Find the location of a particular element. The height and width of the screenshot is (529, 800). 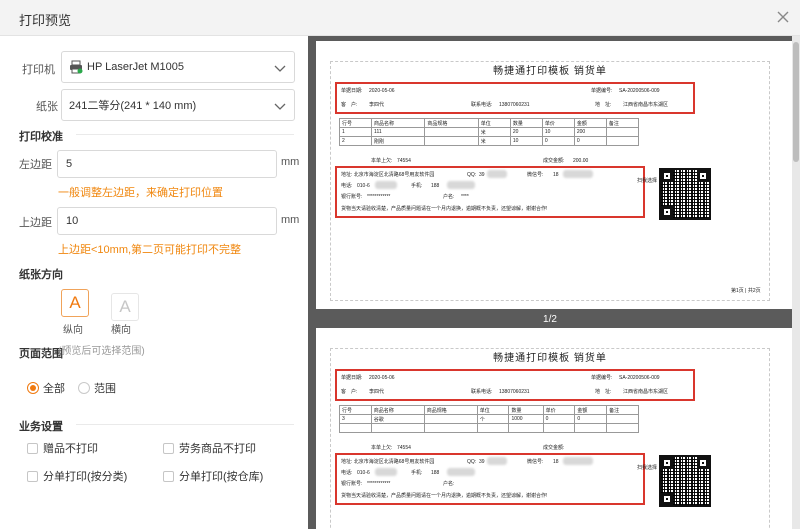

page-indicator: 1/2 is located at coordinates (550, 319).